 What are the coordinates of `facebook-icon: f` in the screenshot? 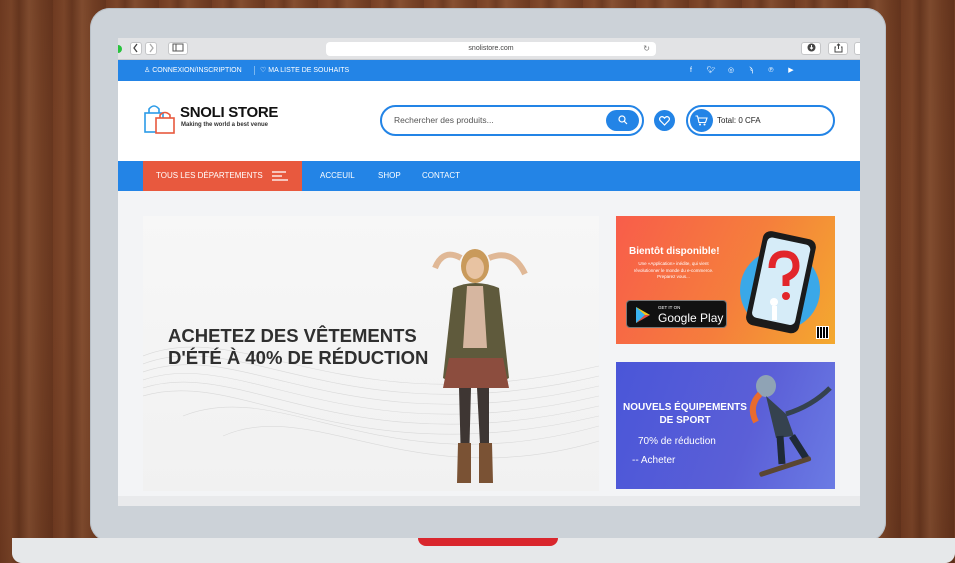 It's located at (691, 70).